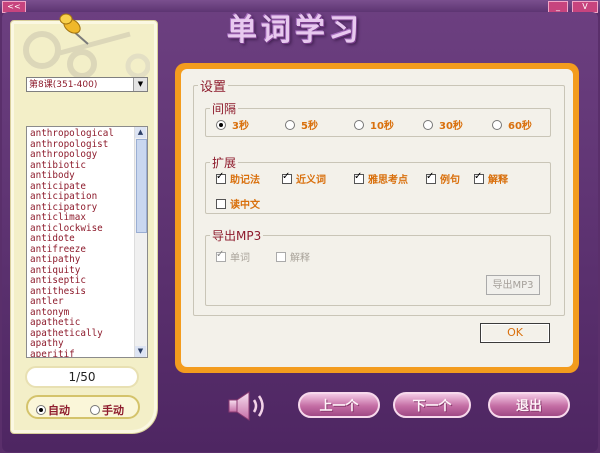 The image size is (600, 453). I want to click on extend-option-4: 解释, so click(491, 178).